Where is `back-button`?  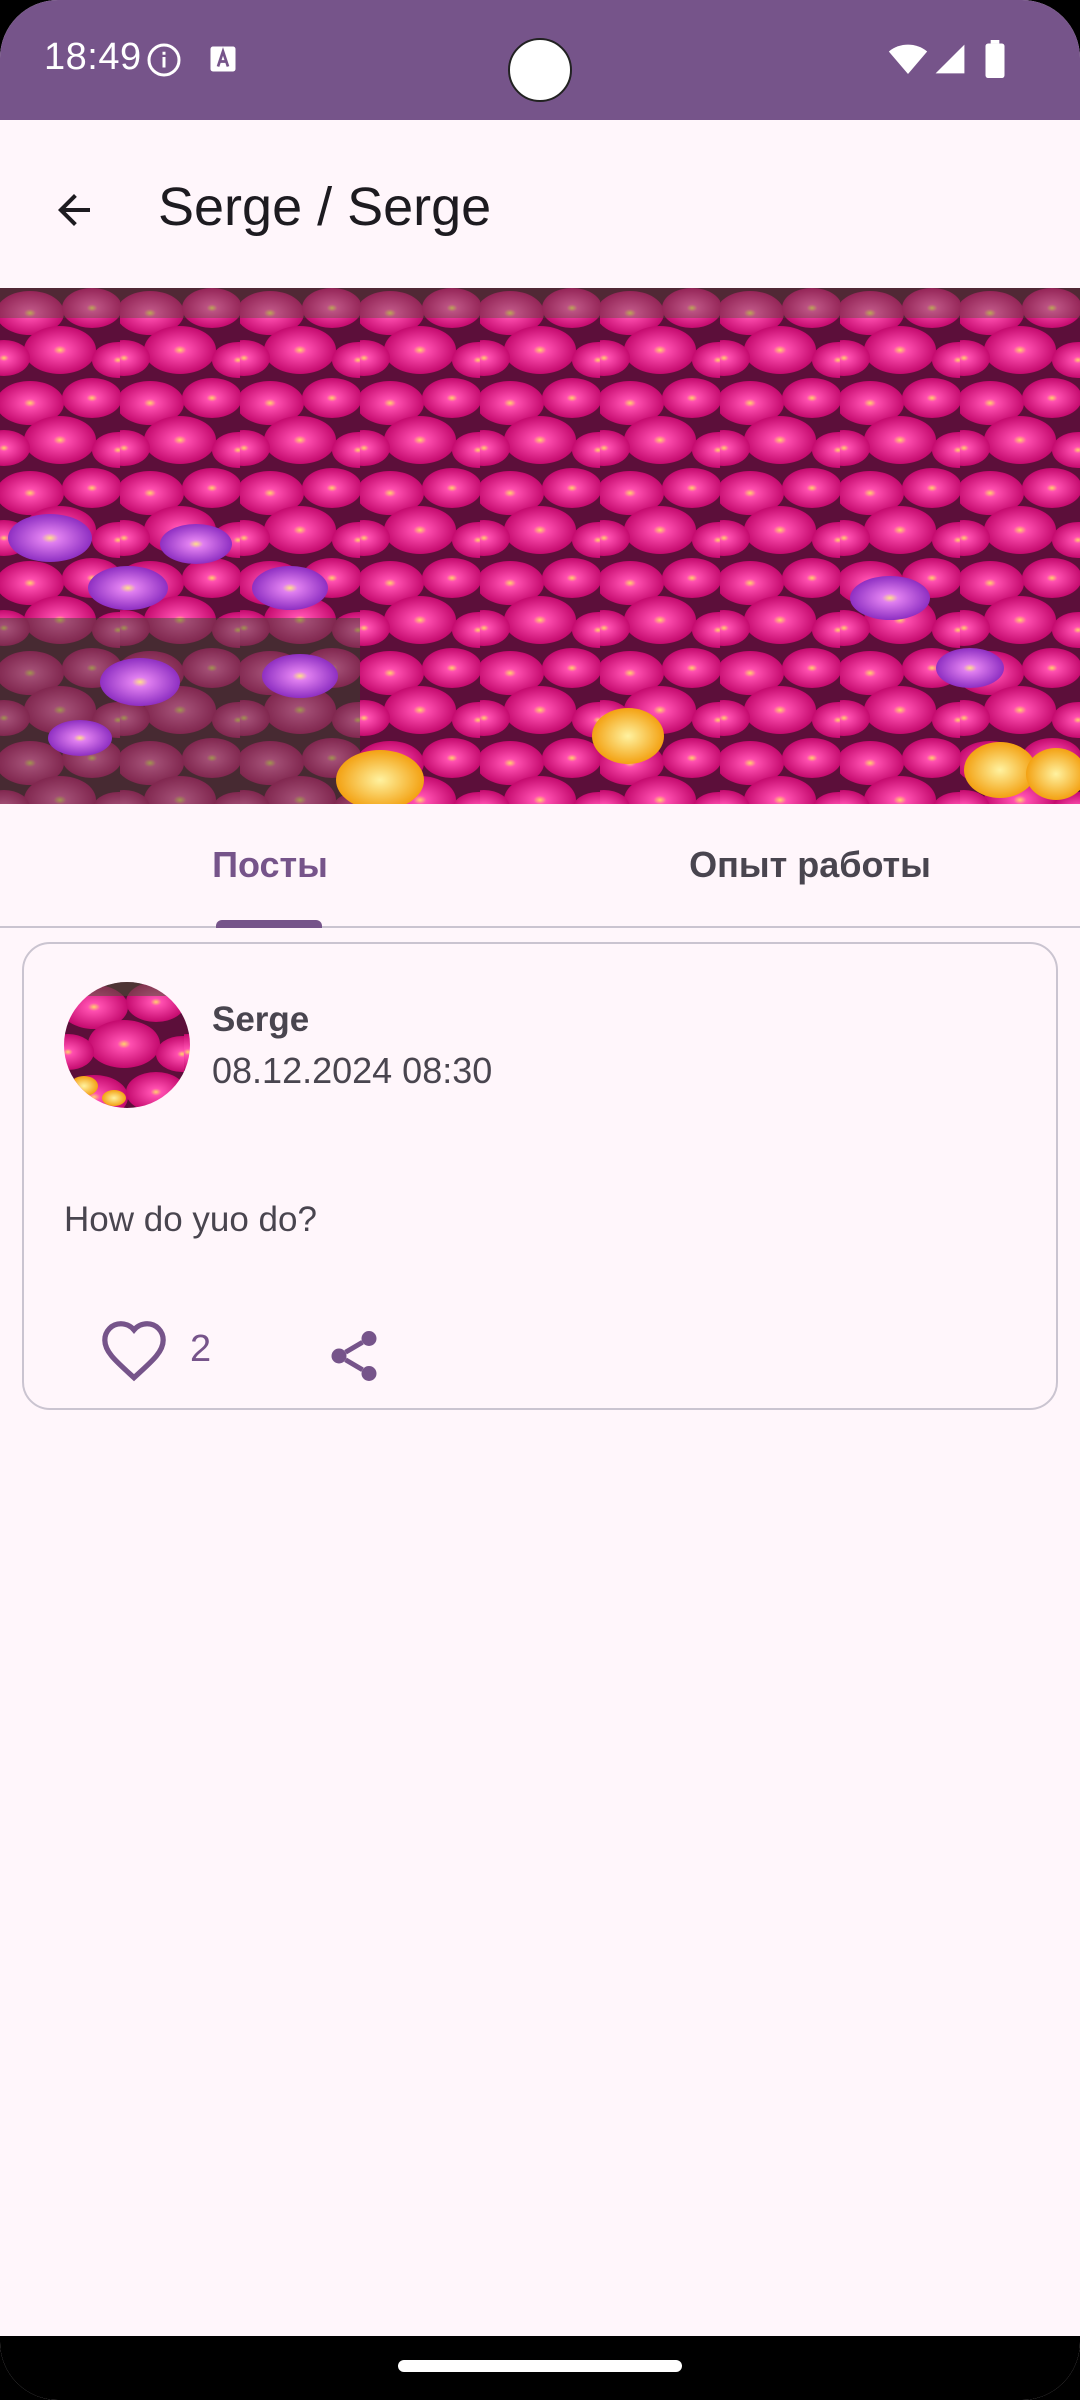
back-button is located at coordinates (74, 210).